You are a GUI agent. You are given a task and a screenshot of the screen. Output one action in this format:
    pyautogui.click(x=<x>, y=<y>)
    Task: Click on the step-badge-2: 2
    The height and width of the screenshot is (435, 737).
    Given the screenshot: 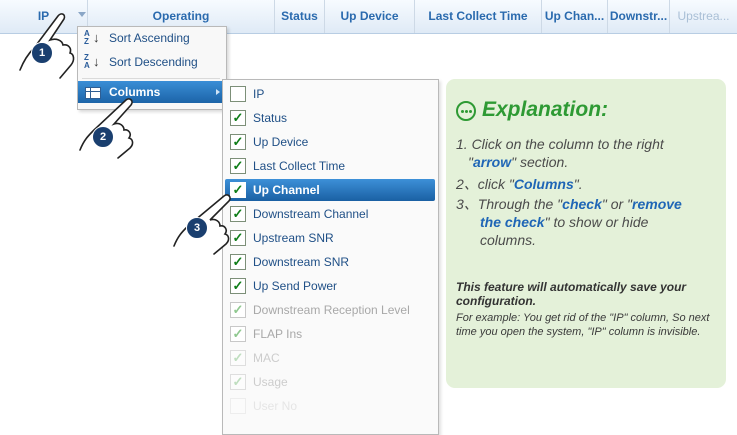 What is the action you would take?
    pyautogui.click(x=103, y=137)
    